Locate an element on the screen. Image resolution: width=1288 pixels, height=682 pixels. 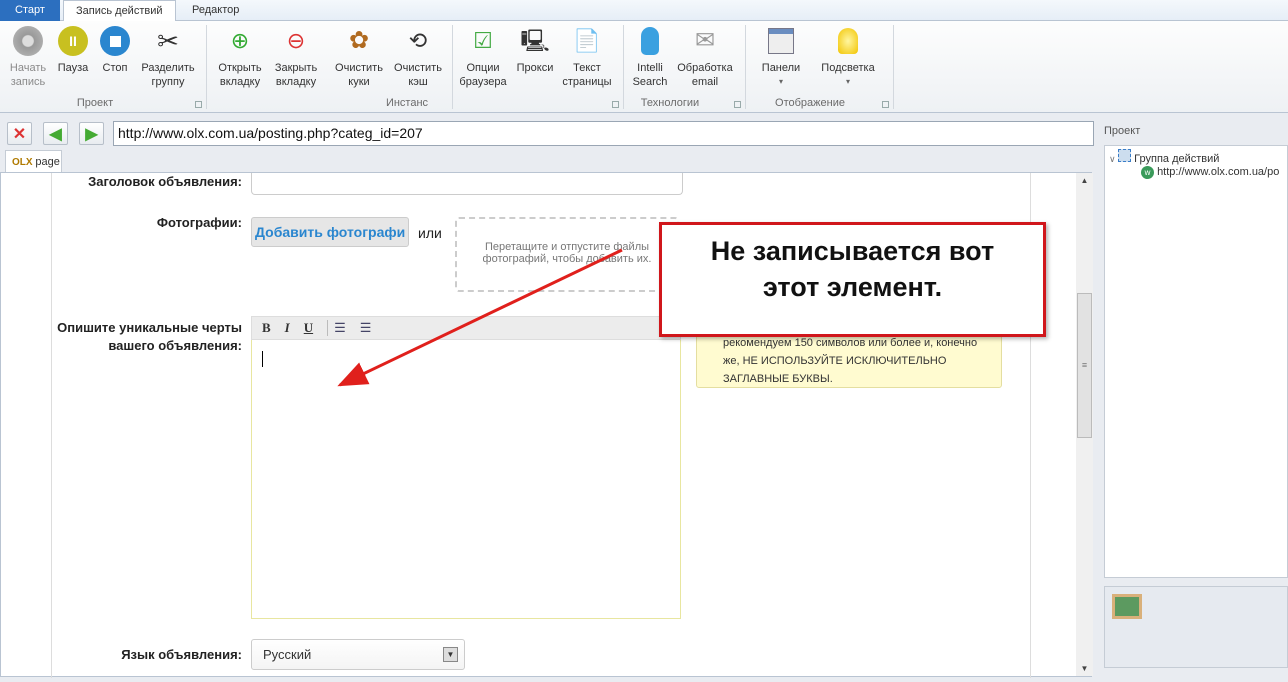
arrow-line is located at coordinates (480, 317).